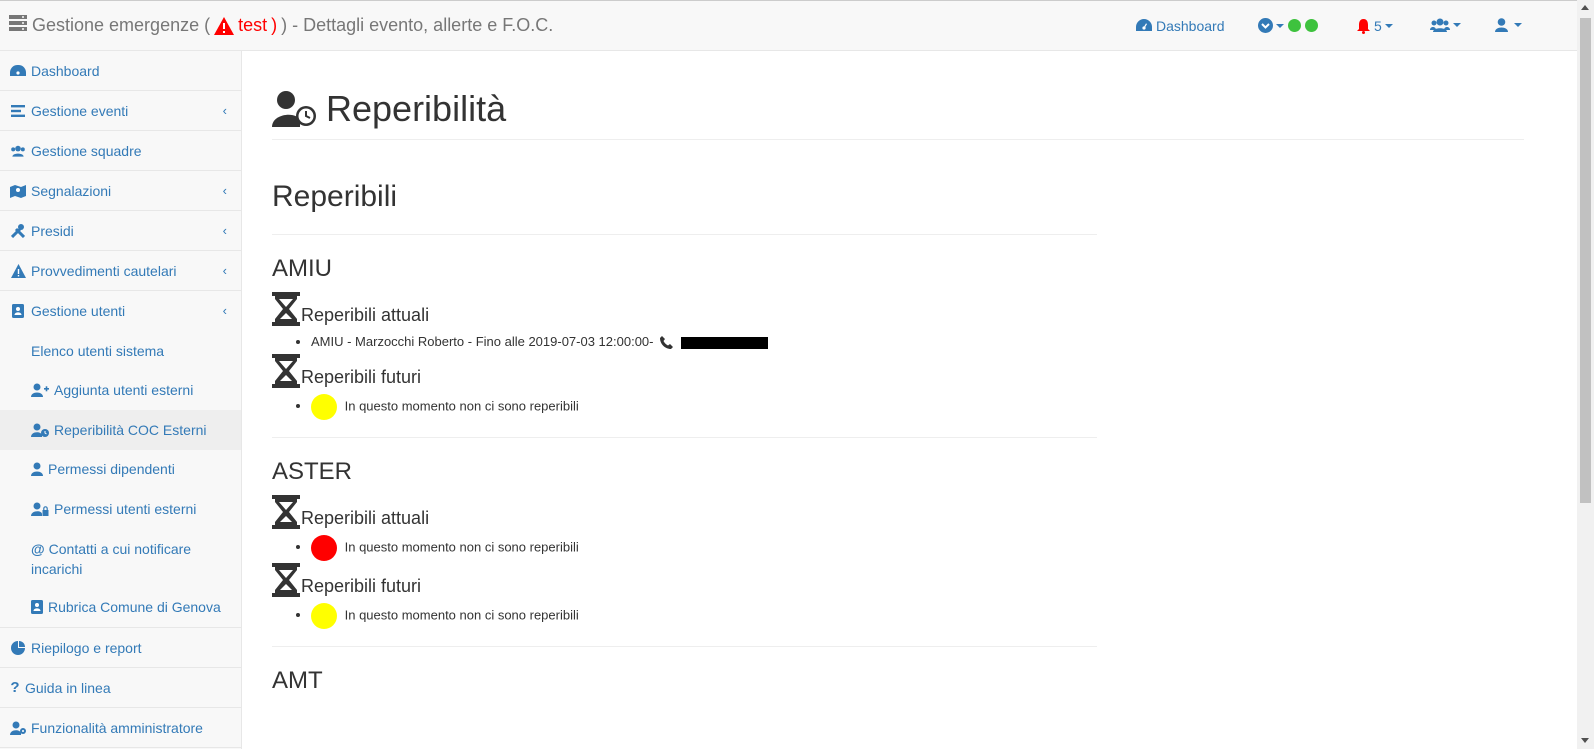 This screenshot has width=1594, height=749. What do you see at coordinates (1585, 740) in the screenshot?
I see `scroll-down-arrow-icon` at bounding box center [1585, 740].